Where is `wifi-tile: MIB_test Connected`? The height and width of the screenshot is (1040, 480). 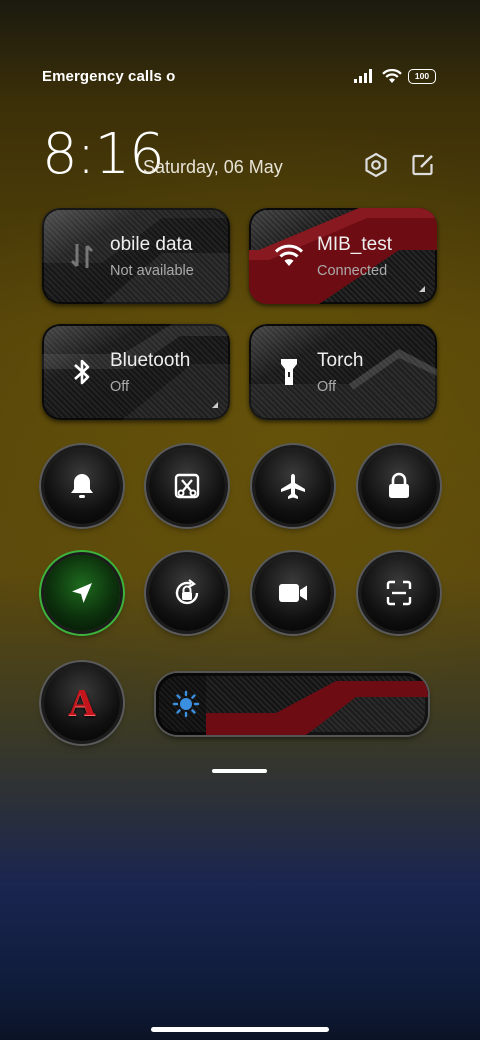
wifi-tile: MIB_test Connected is located at coordinates (343, 256).